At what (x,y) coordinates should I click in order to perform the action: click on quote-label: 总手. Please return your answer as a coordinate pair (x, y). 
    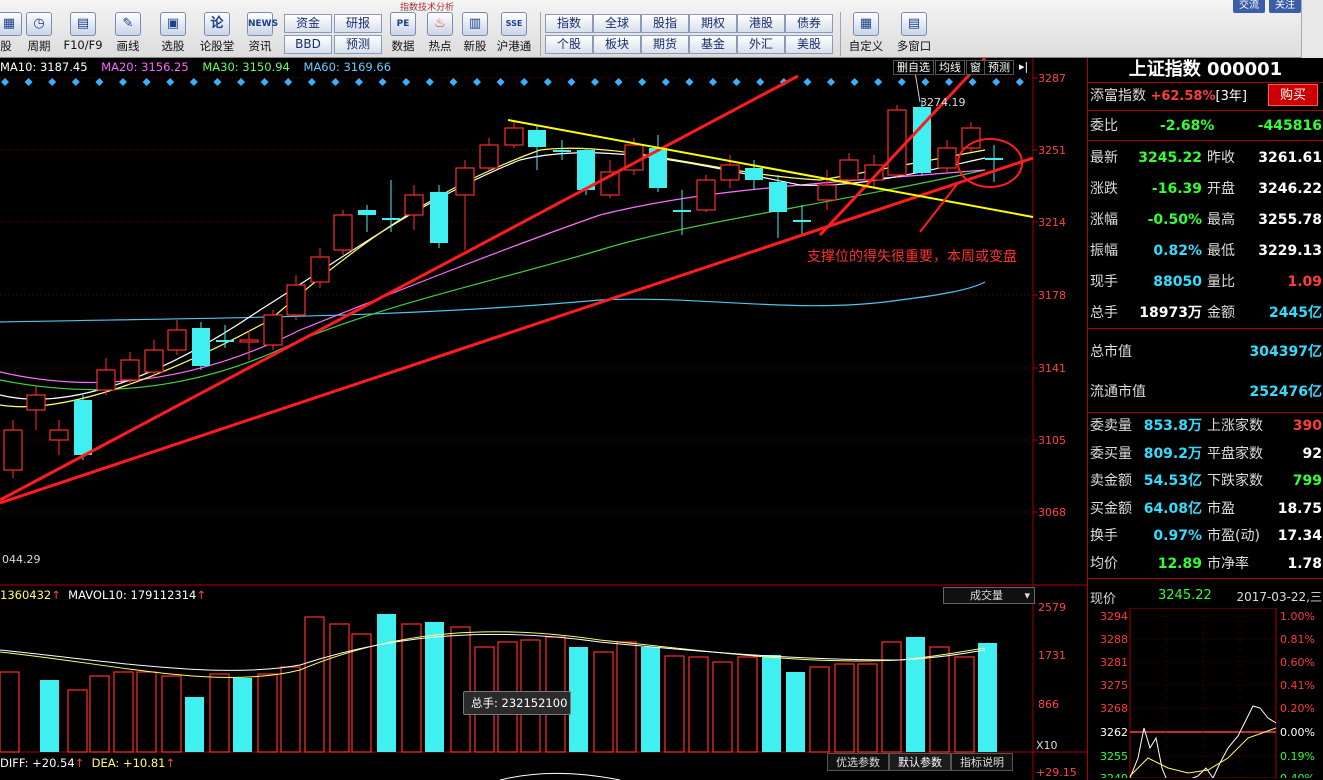
    Looking at the image, I should click on (1104, 313).